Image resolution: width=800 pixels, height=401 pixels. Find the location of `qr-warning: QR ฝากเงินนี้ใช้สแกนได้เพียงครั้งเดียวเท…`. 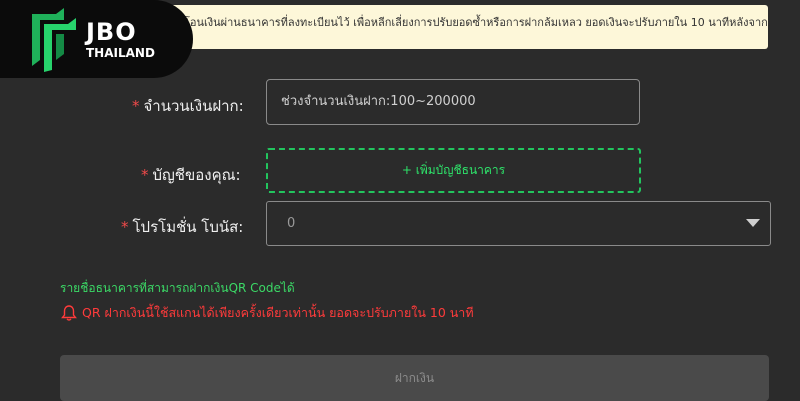

qr-warning: QR ฝากเงินนี้ใช้สแกนได้เพียงครั้งเดียวเท… is located at coordinates (267, 313).